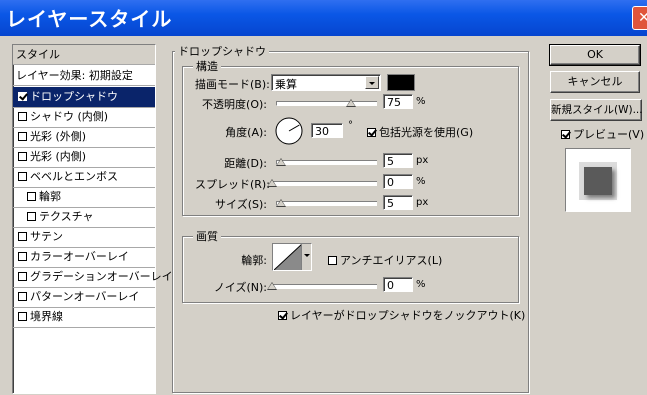 This screenshot has height=395, width=647. I want to click on preview-checkbox: プレビュー(V), so click(602, 134).